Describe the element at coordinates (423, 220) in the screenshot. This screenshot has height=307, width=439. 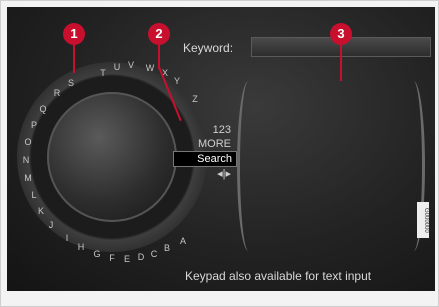
I see `figure-code: G000000` at that location.